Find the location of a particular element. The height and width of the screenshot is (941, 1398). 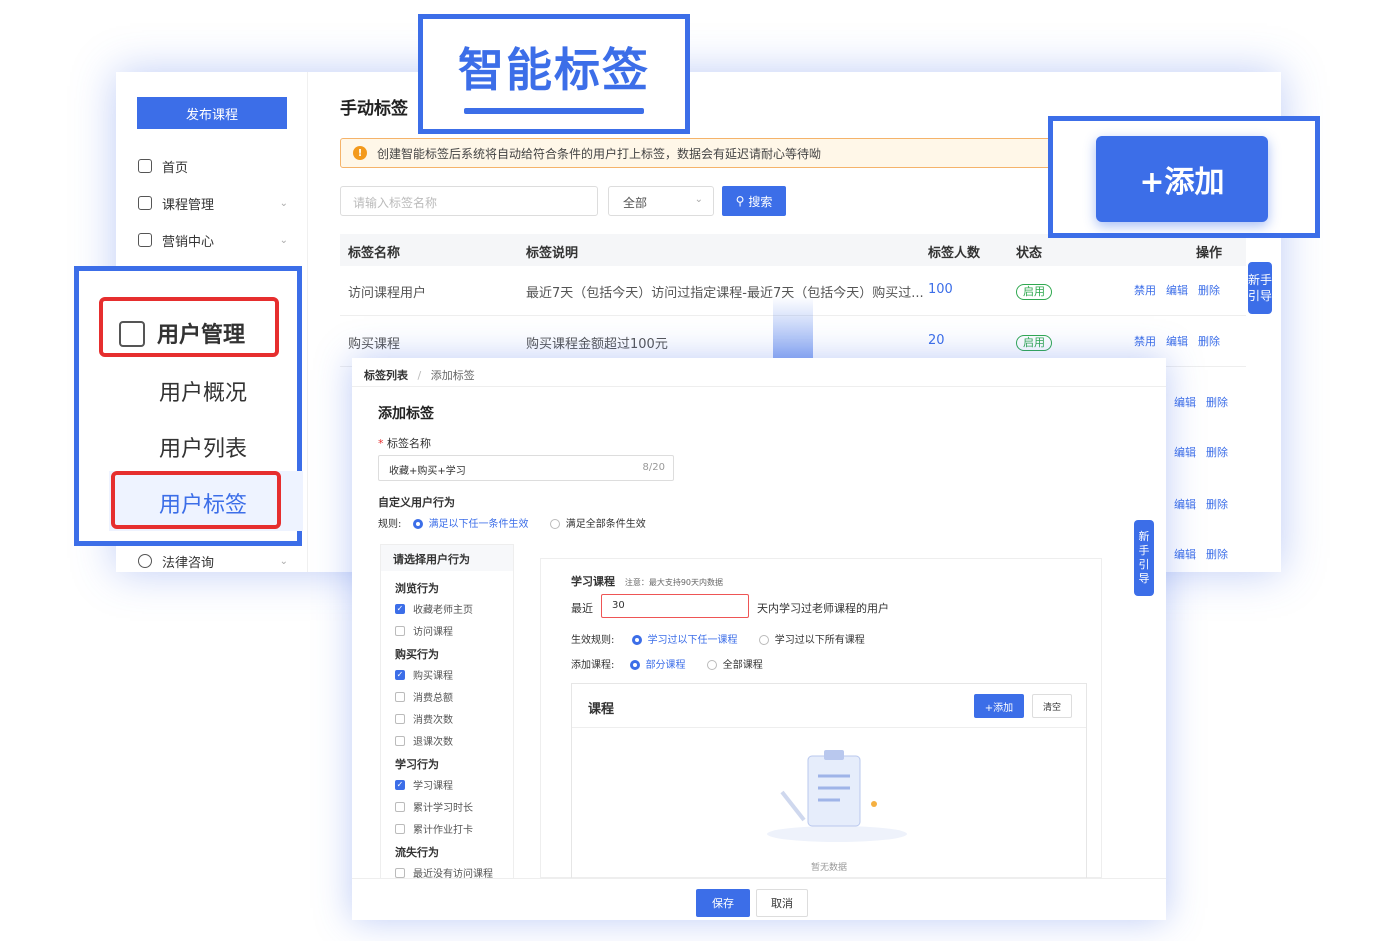

rule-row: 规则: 满足以下任一条件生效 满足全部条件生效 is located at coordinates (512, 524).